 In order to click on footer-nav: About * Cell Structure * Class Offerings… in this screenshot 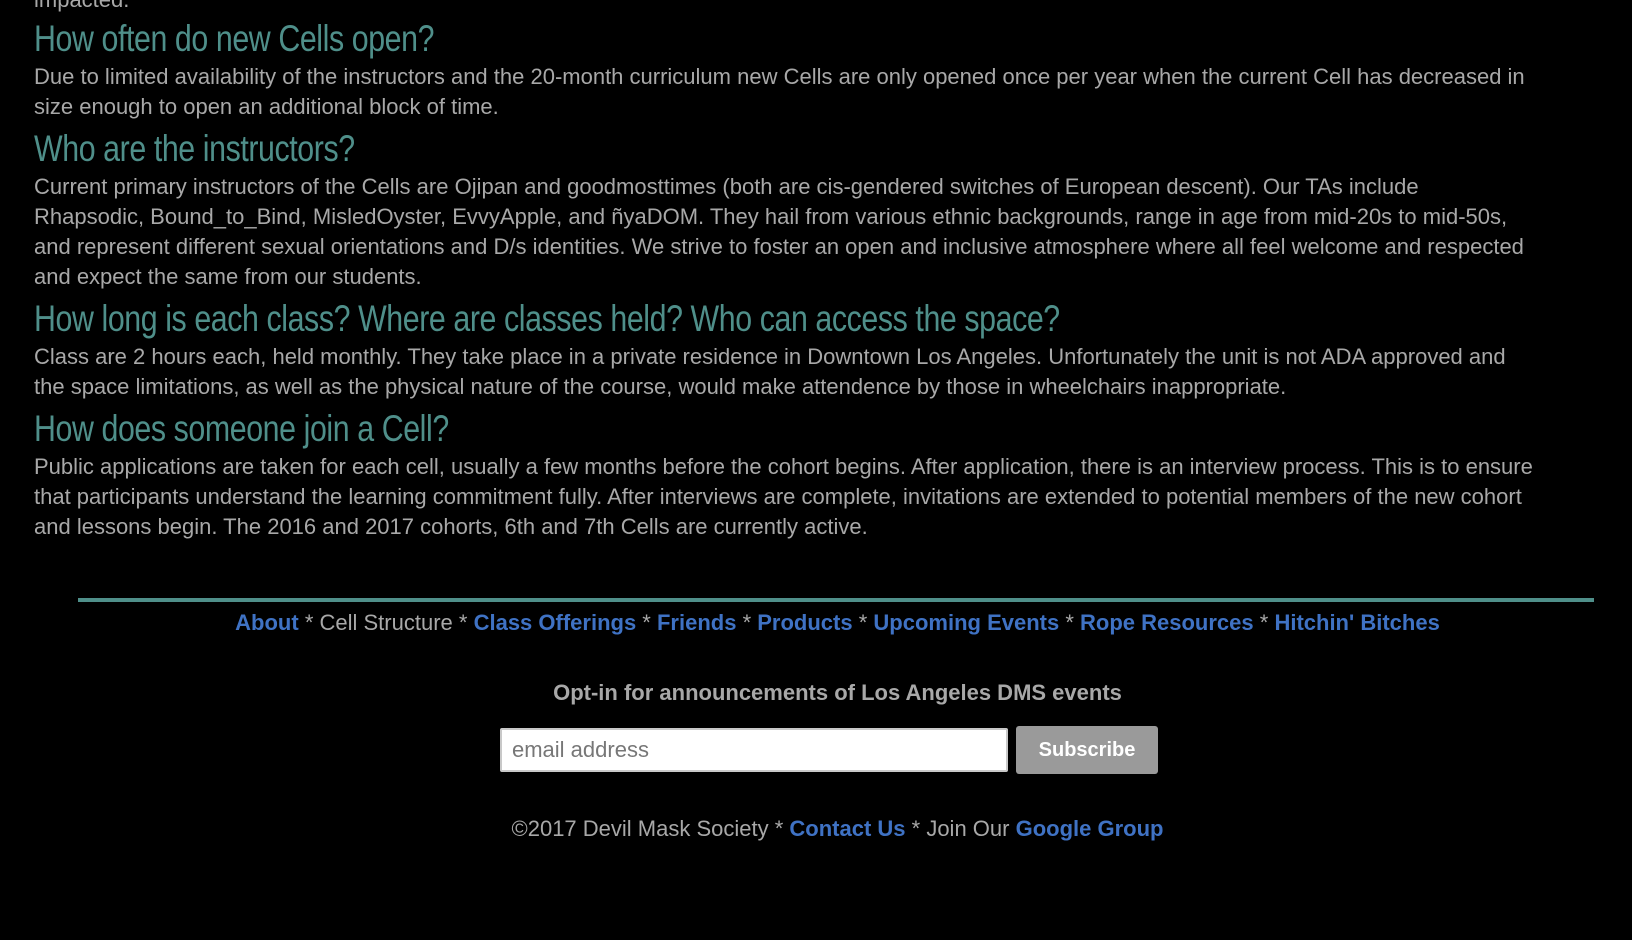, I will do `click(816, 623)`.